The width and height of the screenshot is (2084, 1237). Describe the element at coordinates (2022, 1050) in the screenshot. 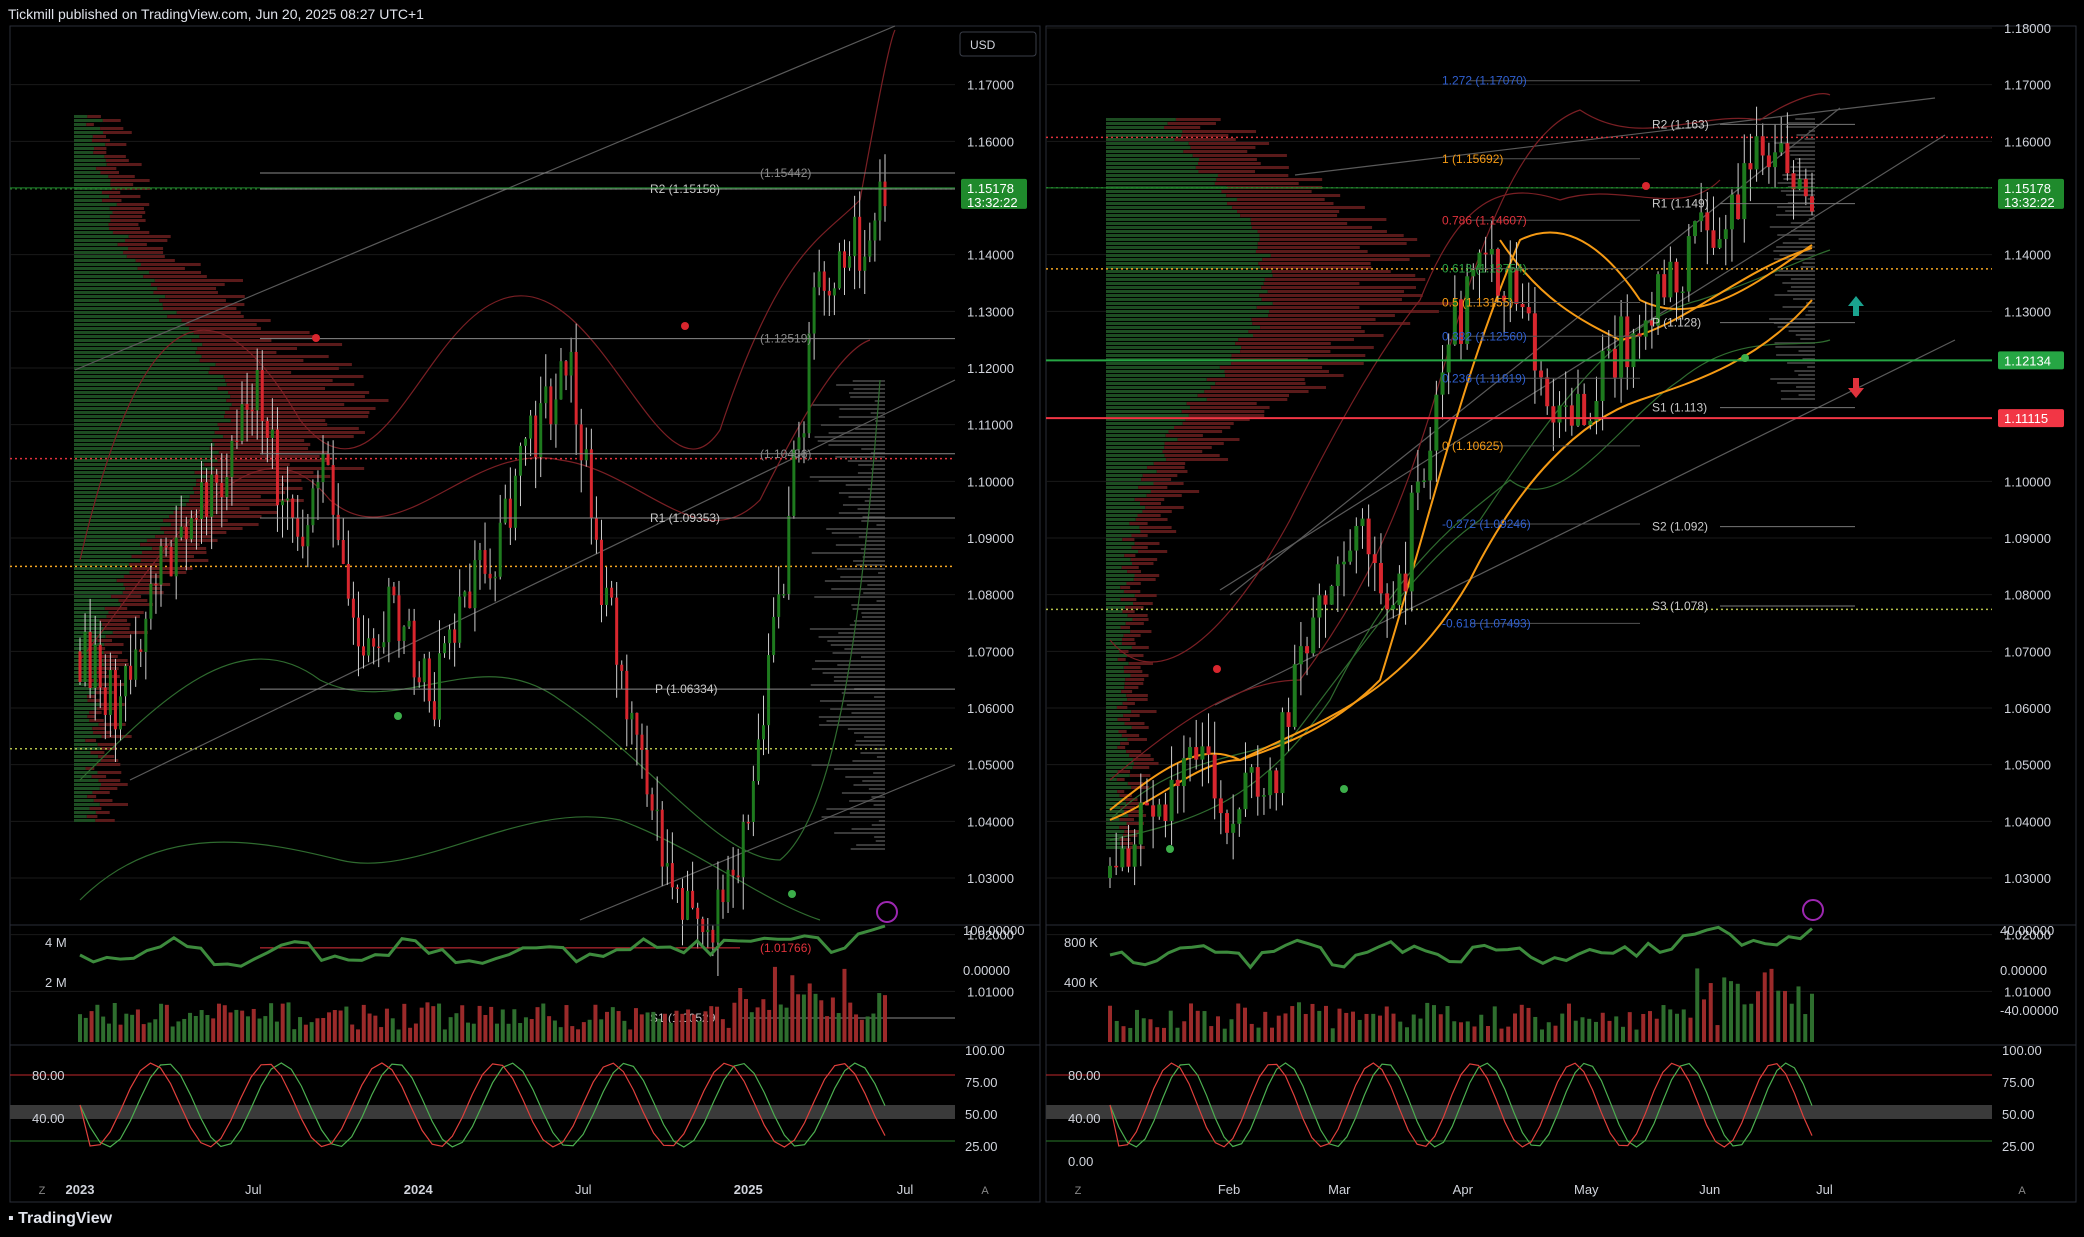

I see `stoch-axis-label: 100.00` at that location.